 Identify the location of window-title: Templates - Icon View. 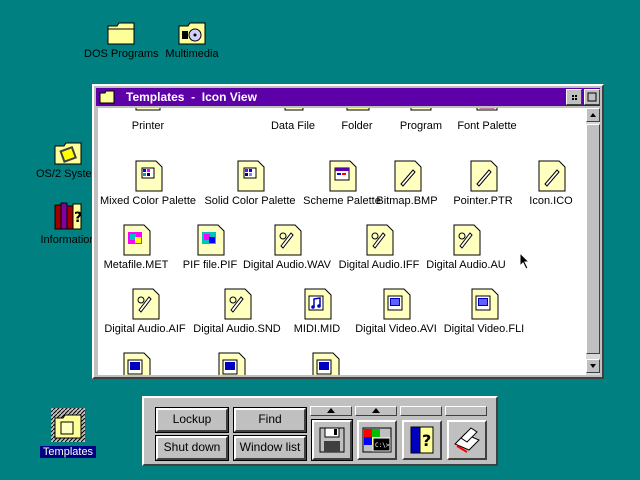
(191, 97).